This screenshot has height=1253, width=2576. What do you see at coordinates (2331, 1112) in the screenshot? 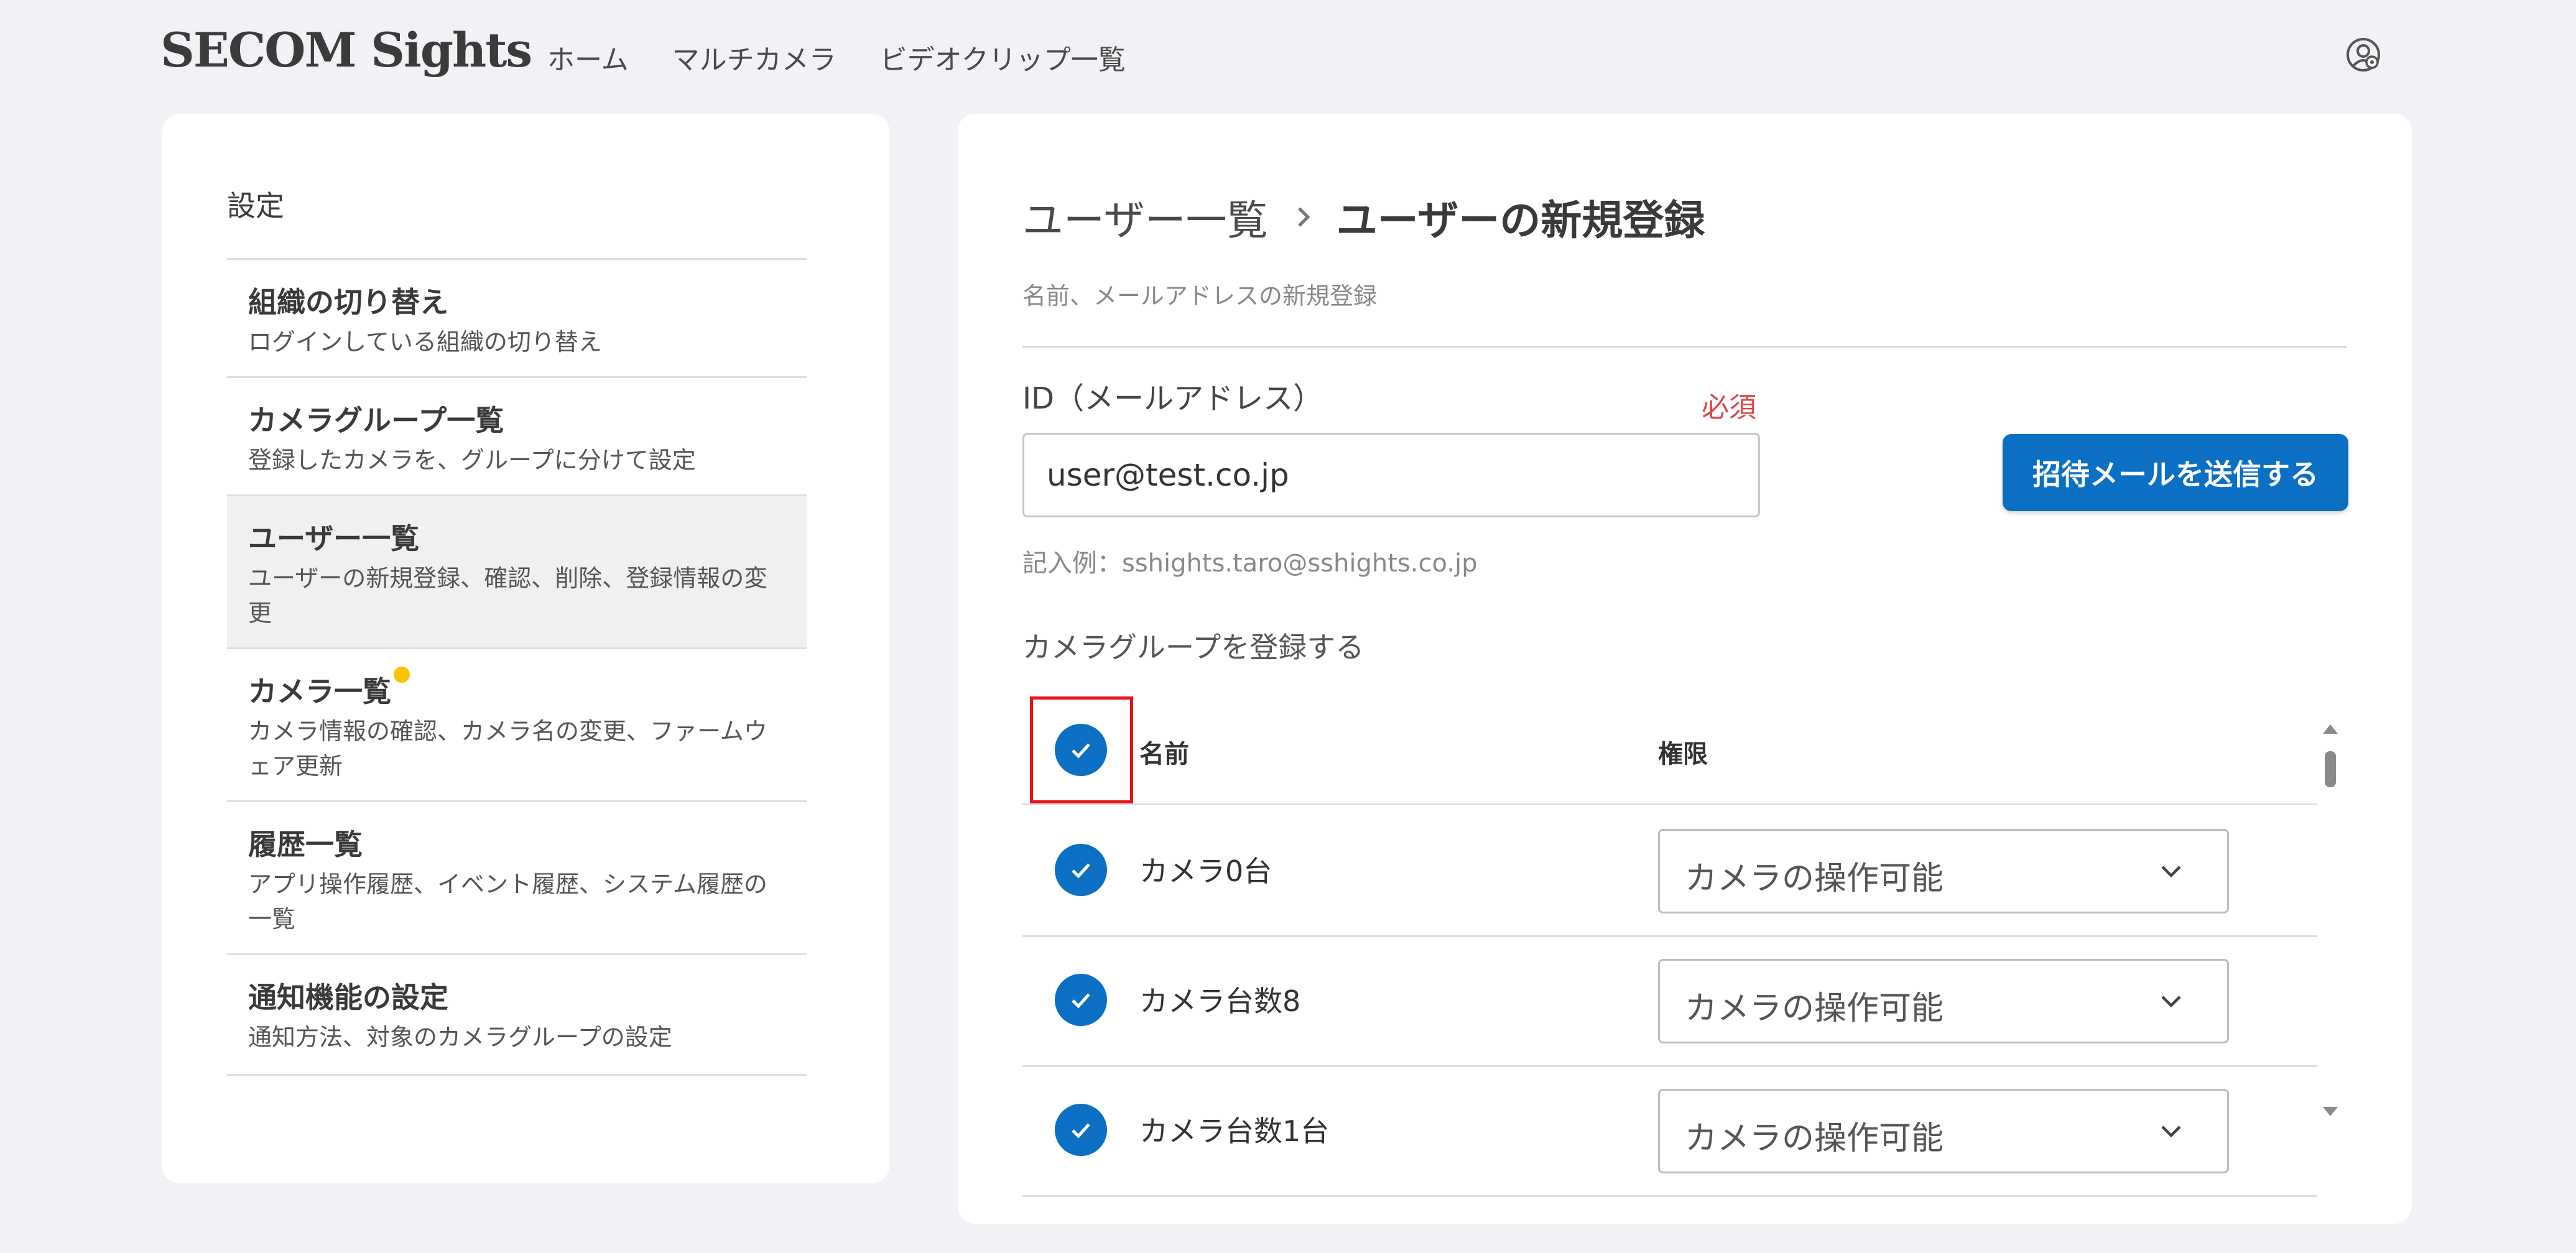
I see `scroll-down-arrow` at bounding box center [2331, 1112].